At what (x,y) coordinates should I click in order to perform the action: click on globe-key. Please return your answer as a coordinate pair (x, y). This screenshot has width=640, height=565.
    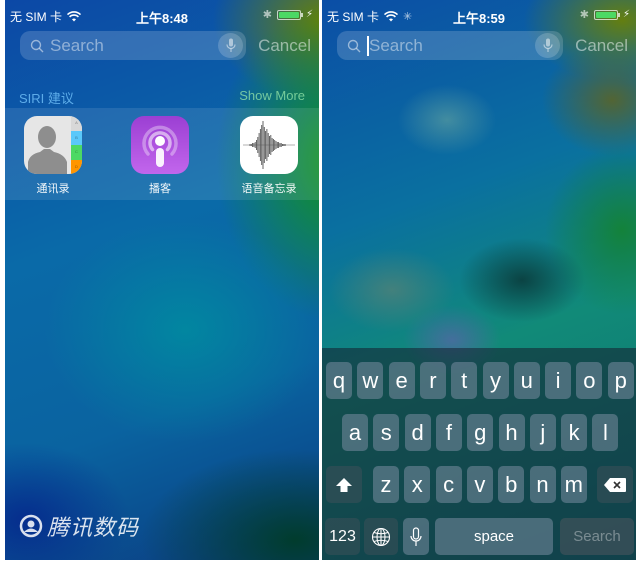
    Looking at the image, I should click on (381, 536).